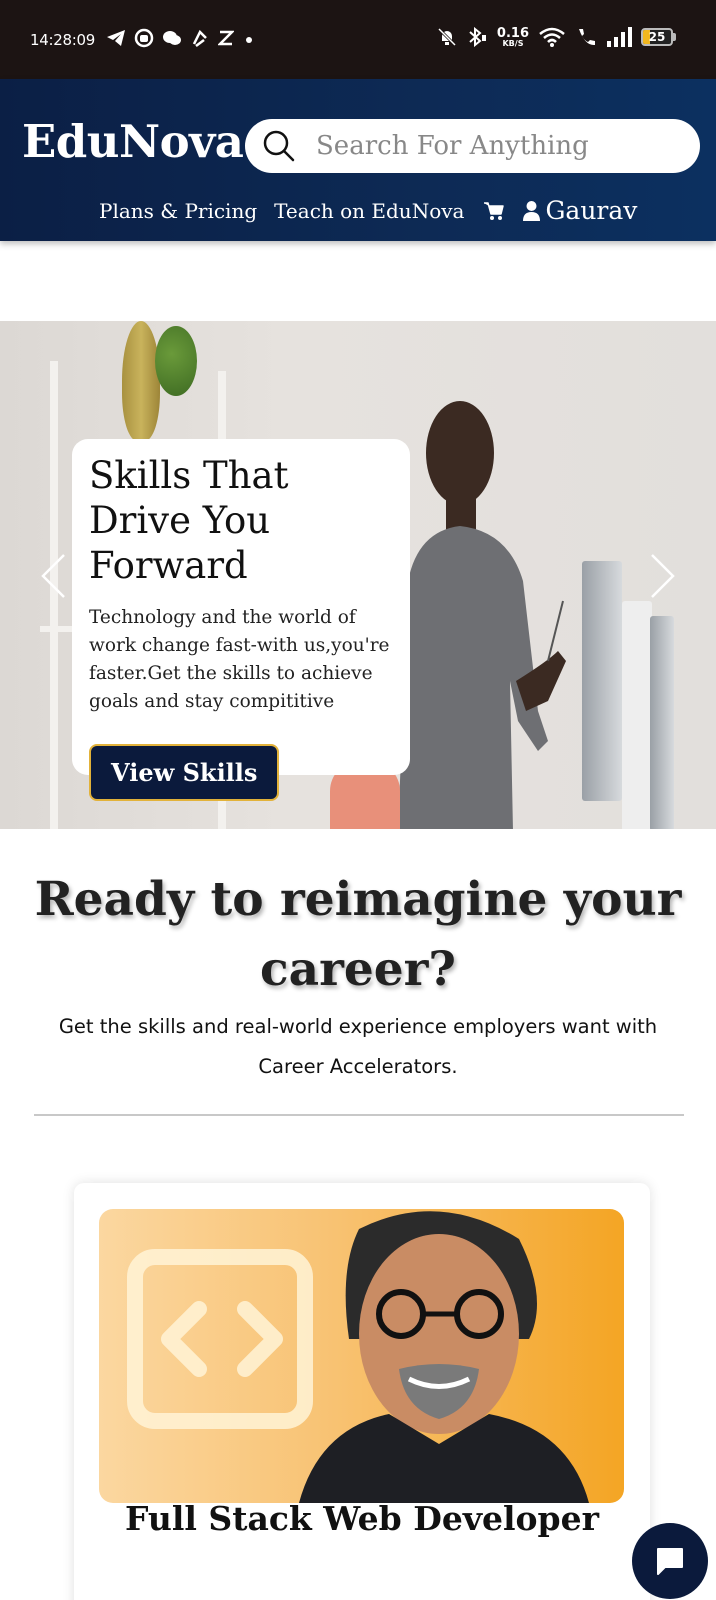  I want to click on search-bar, so click(472, 146).